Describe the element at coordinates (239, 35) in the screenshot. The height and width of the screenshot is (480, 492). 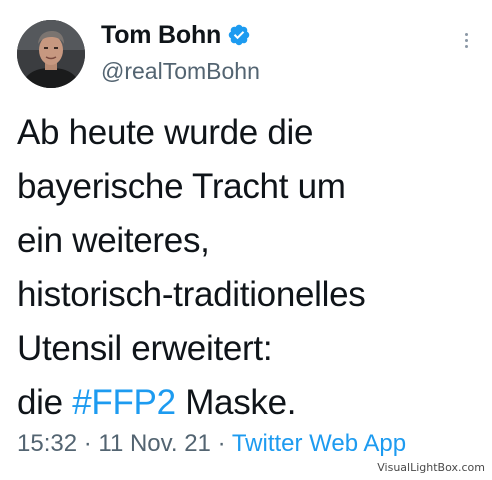
I see `verified-badge-icon` at that location.